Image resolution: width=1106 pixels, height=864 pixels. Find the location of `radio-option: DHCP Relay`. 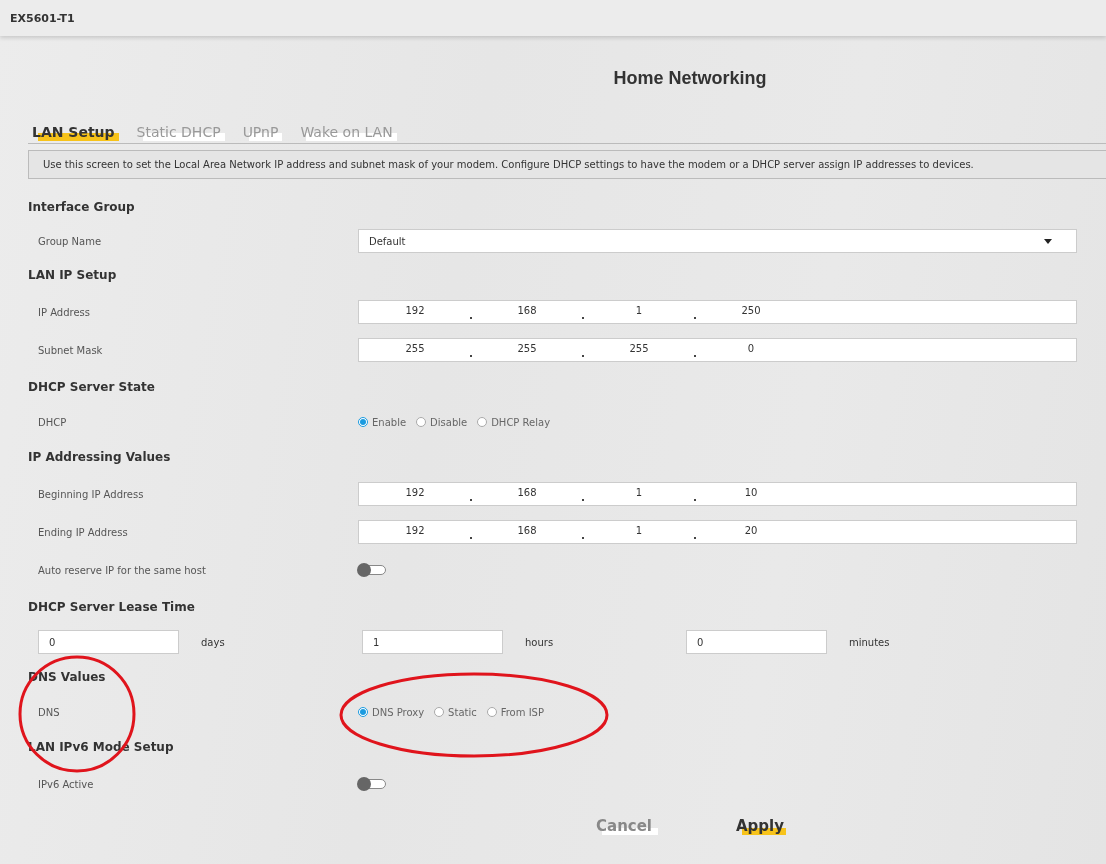

radio-option: DHCP Relay is located at coordinates (514, 422).